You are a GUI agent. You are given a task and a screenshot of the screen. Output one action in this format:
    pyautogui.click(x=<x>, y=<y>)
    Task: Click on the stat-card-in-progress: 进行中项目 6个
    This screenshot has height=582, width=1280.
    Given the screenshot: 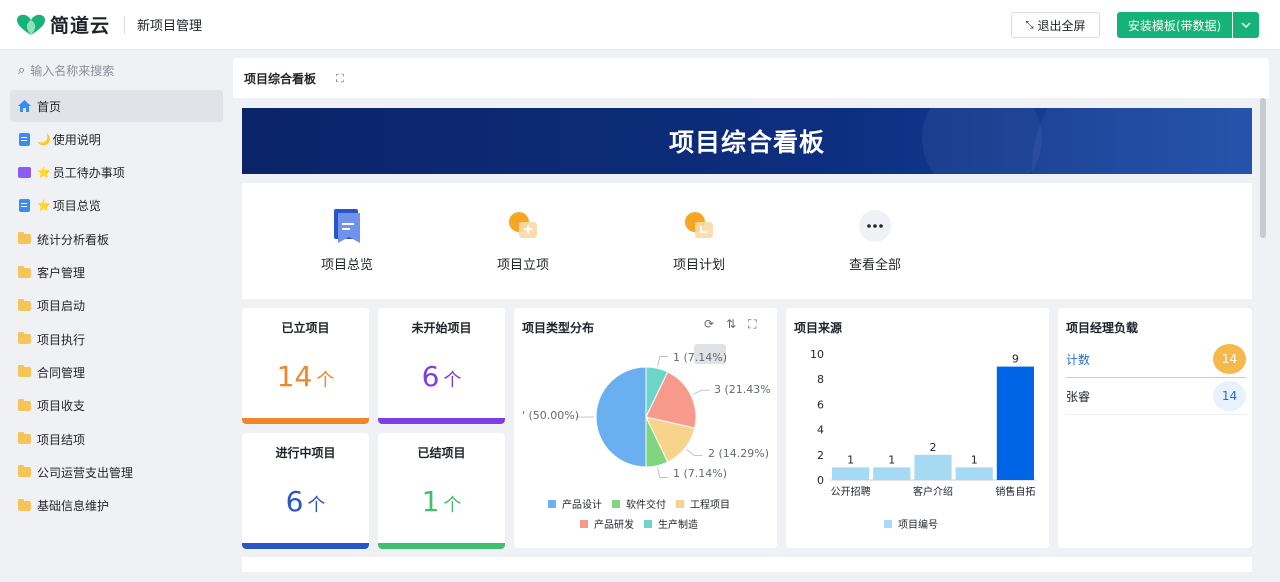 What is the action you would take?
    pyautogui.click(x=305, y=491)
    